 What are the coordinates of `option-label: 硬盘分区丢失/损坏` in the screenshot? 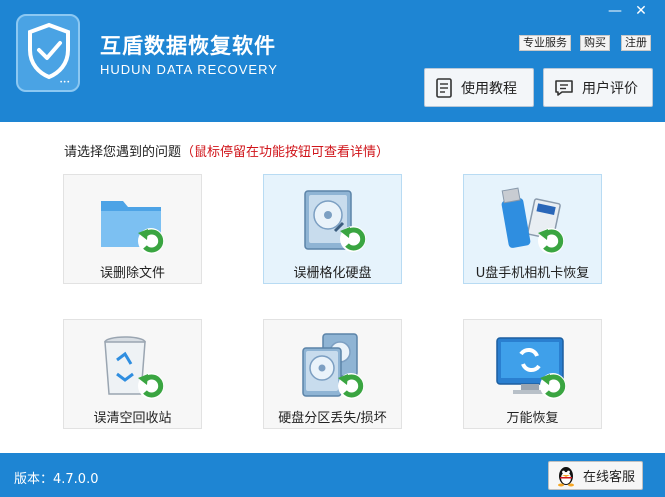 It's located at (332, 418).